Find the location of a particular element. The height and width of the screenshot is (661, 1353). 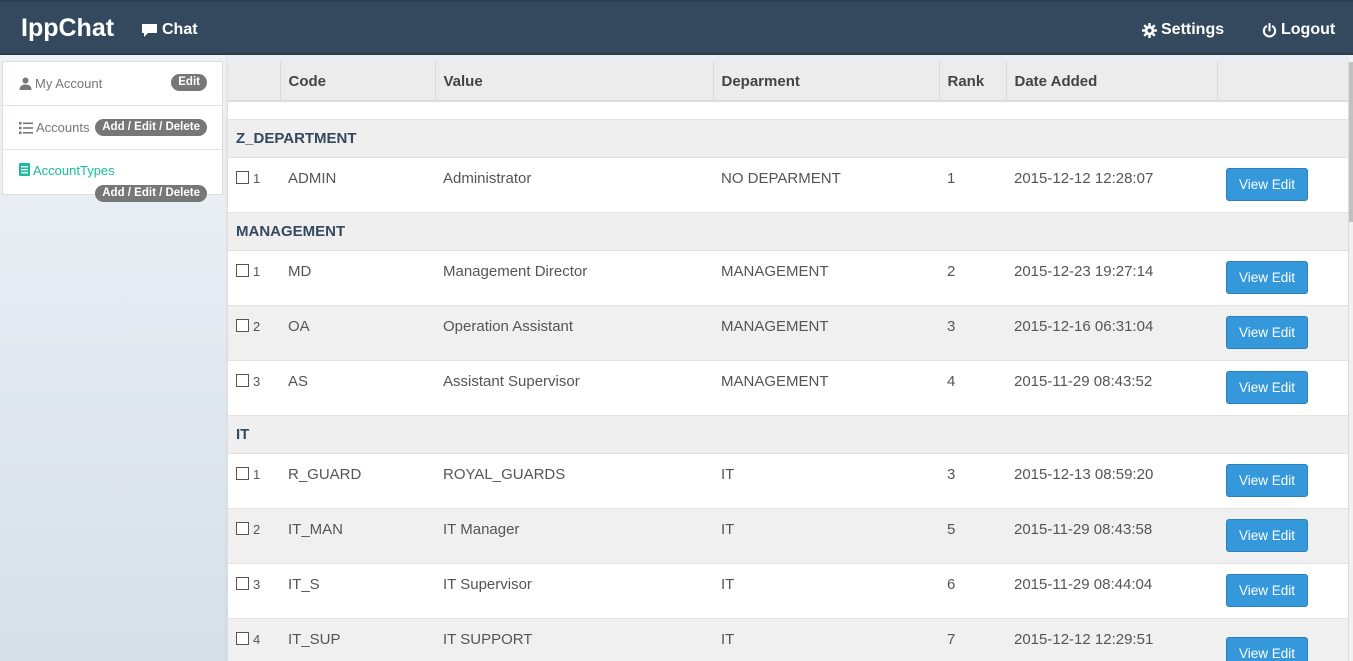

cell-date-added: 2015-12-12 12:28:07 is located at coordinates (1111, 185).